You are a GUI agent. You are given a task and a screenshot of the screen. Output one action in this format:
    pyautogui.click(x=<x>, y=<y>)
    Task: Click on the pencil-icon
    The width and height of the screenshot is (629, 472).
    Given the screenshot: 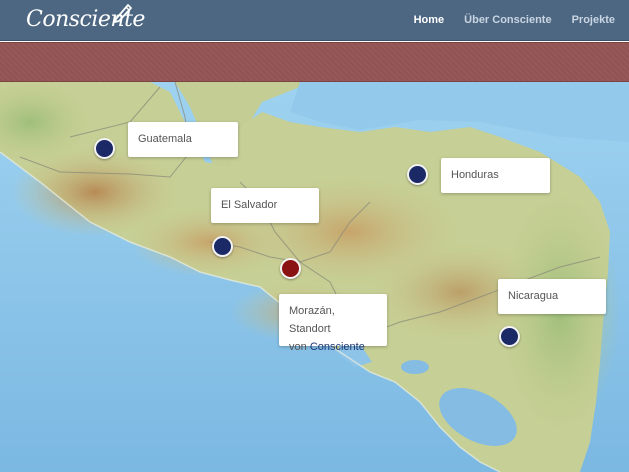 What is the action you would take?
    pyautogui.click(x=123, y=13)
    